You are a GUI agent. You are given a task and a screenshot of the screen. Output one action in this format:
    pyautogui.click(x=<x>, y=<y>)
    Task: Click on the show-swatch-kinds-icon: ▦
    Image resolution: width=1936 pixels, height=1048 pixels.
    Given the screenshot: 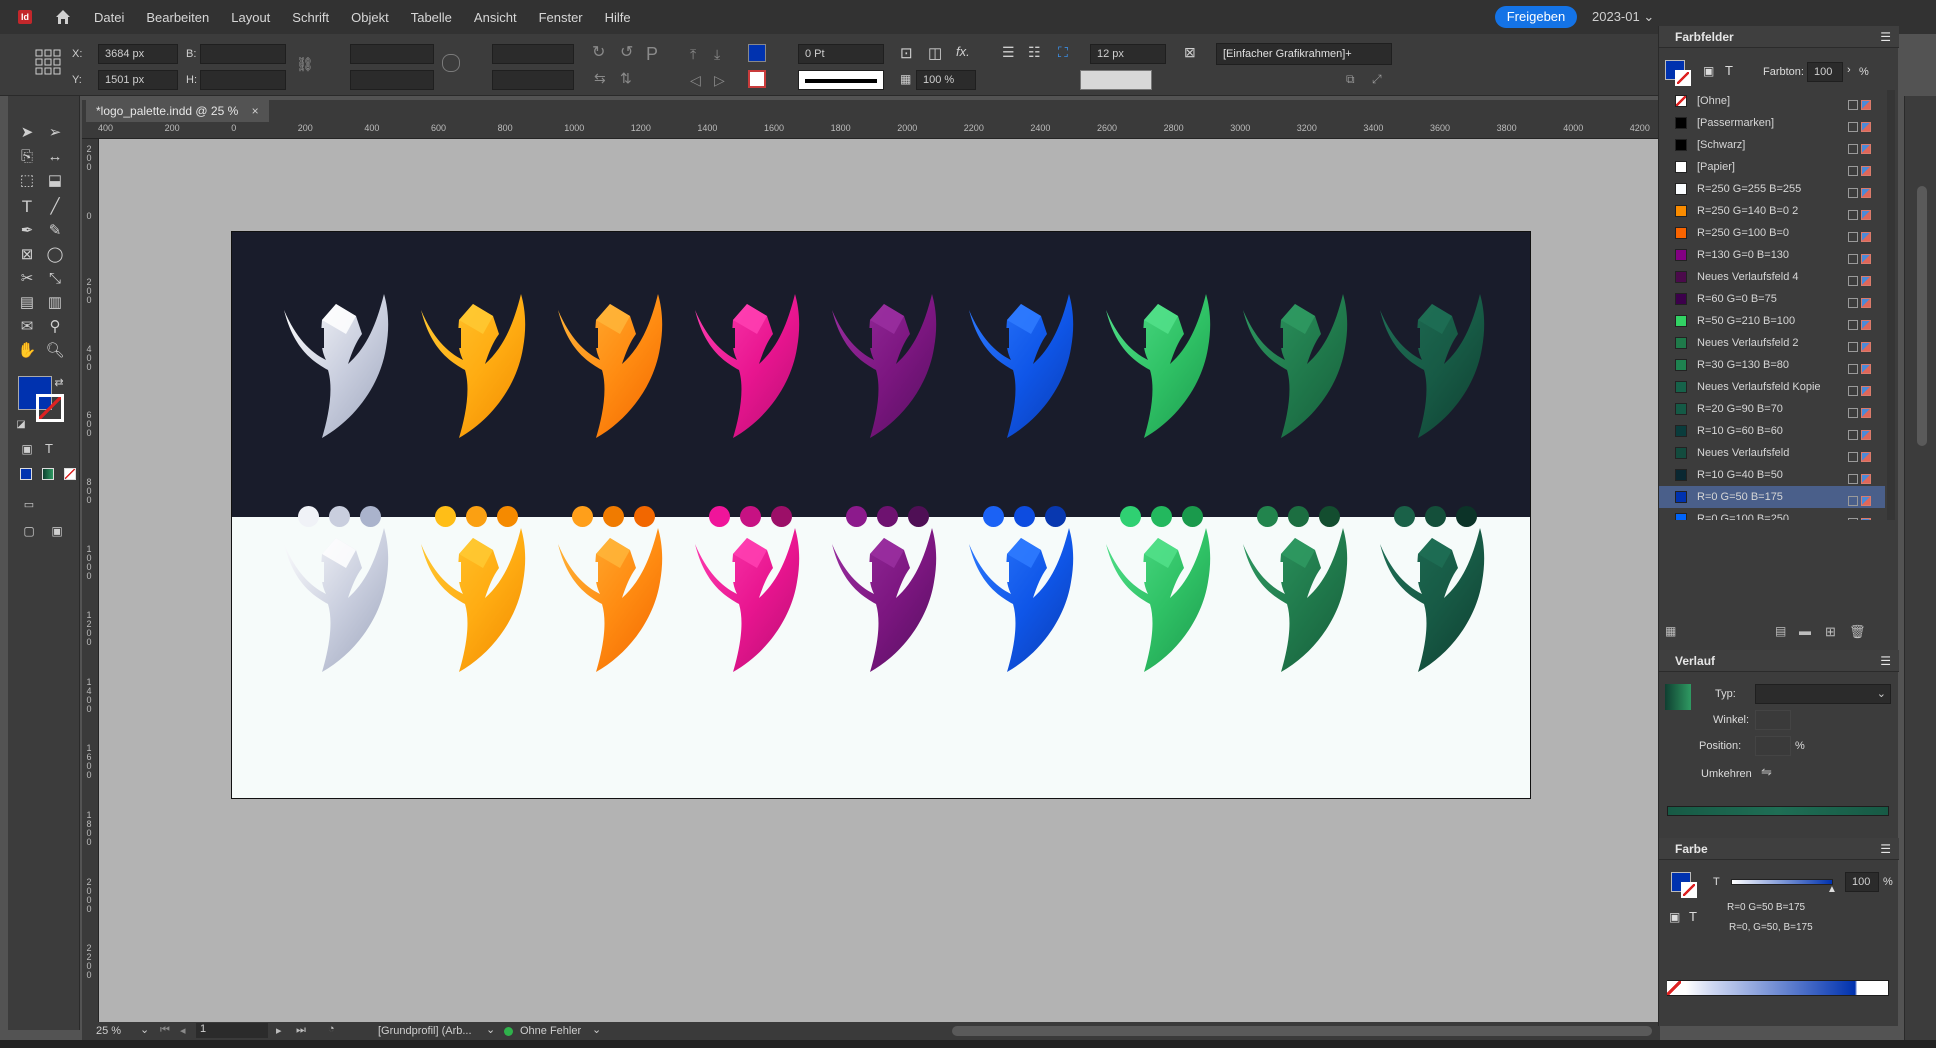 What is the action you would take?
    pyautogui.click(x=1670, y=631)
    